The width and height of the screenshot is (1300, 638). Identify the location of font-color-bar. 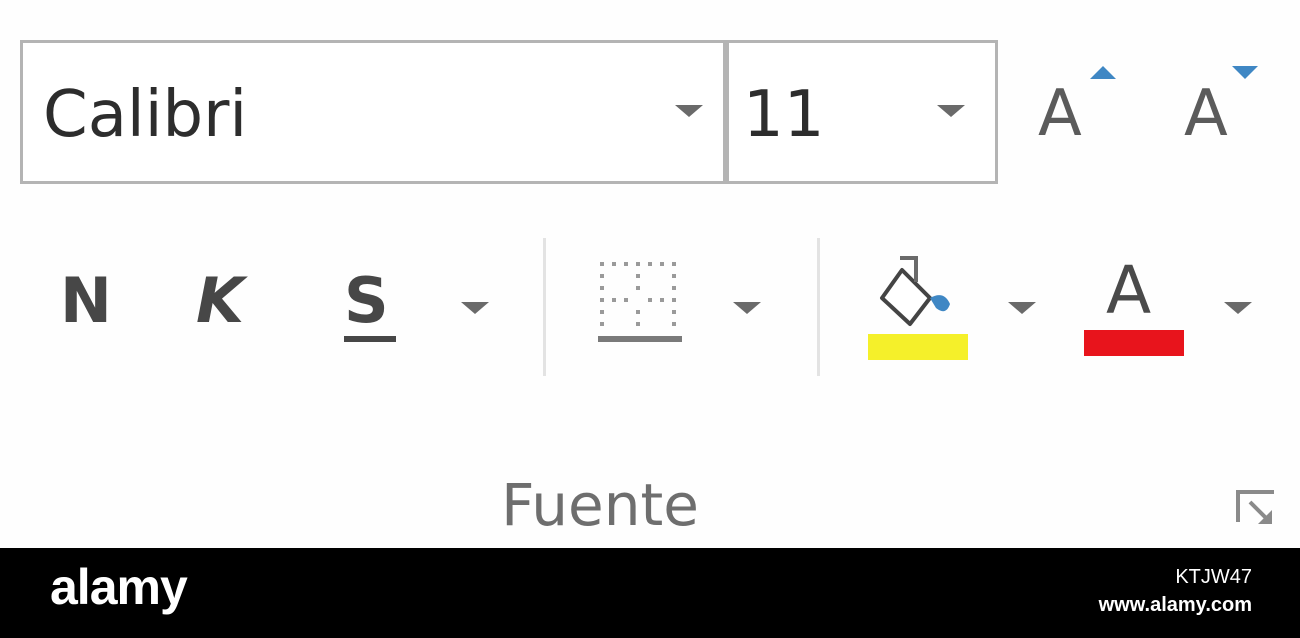
(1134, 343).